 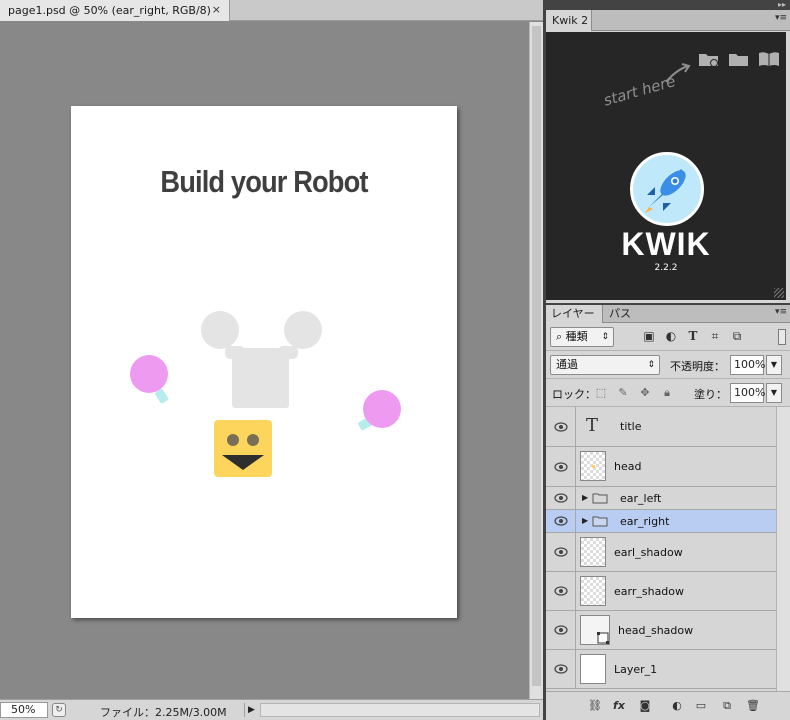 I want to click on kwik-toolbar, so click(x=741, y=61).